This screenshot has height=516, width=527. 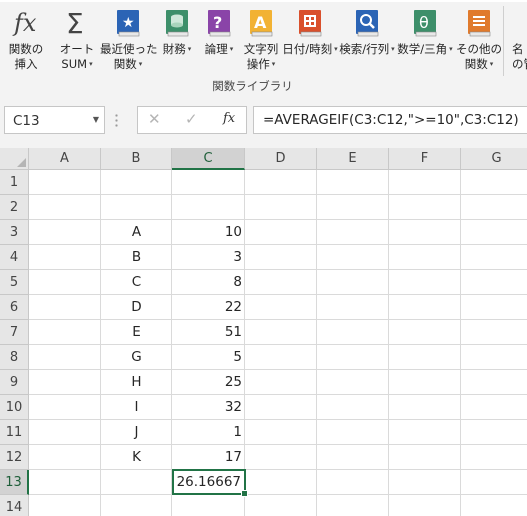 What do you see at coordinates (177, 25) in the screenshot?
I see `coins-icon` at bounding box center [177, 25].